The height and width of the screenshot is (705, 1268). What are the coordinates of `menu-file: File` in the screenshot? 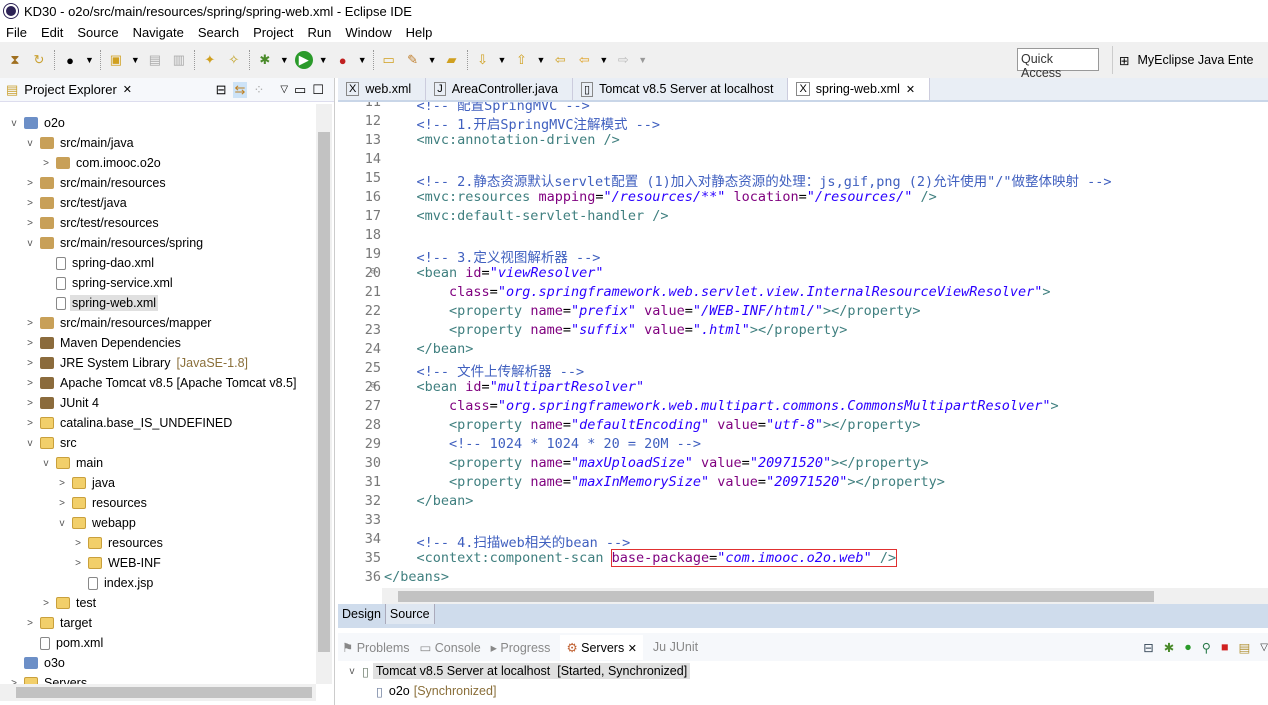 It's located at (16, 32).